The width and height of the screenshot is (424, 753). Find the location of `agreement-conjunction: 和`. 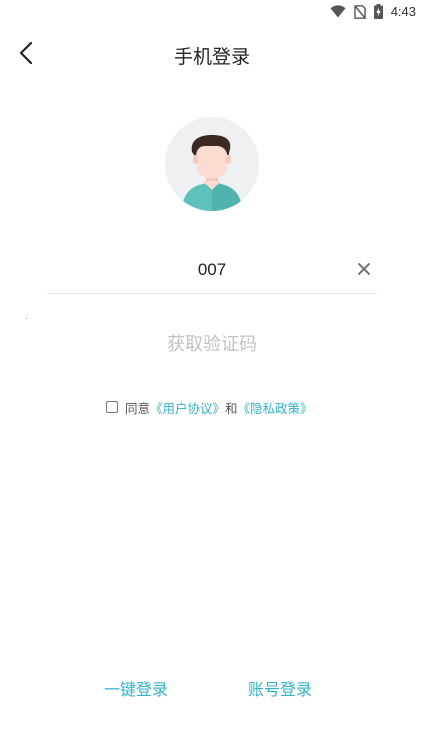

agreement-conjunction: 和 is located at coordinates (231, 408).